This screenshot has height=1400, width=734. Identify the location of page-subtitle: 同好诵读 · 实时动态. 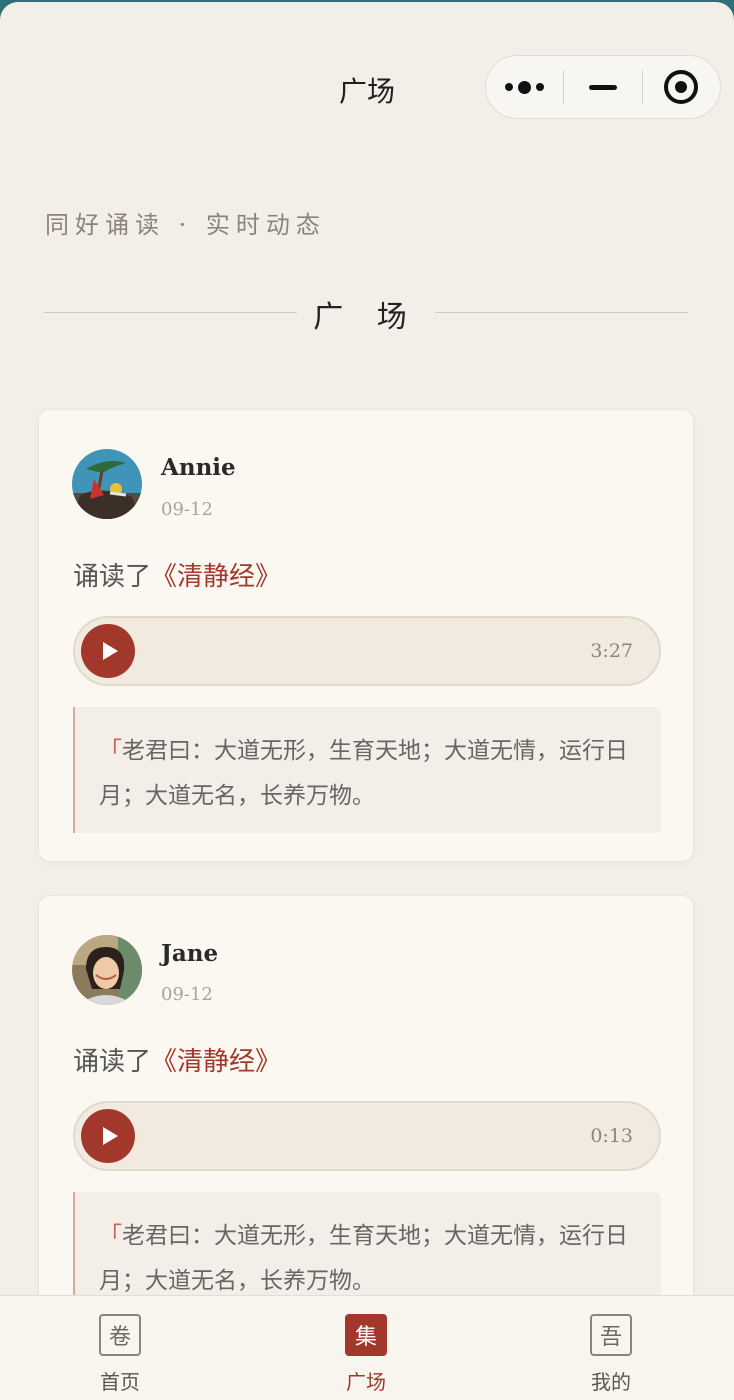
(185, 225).